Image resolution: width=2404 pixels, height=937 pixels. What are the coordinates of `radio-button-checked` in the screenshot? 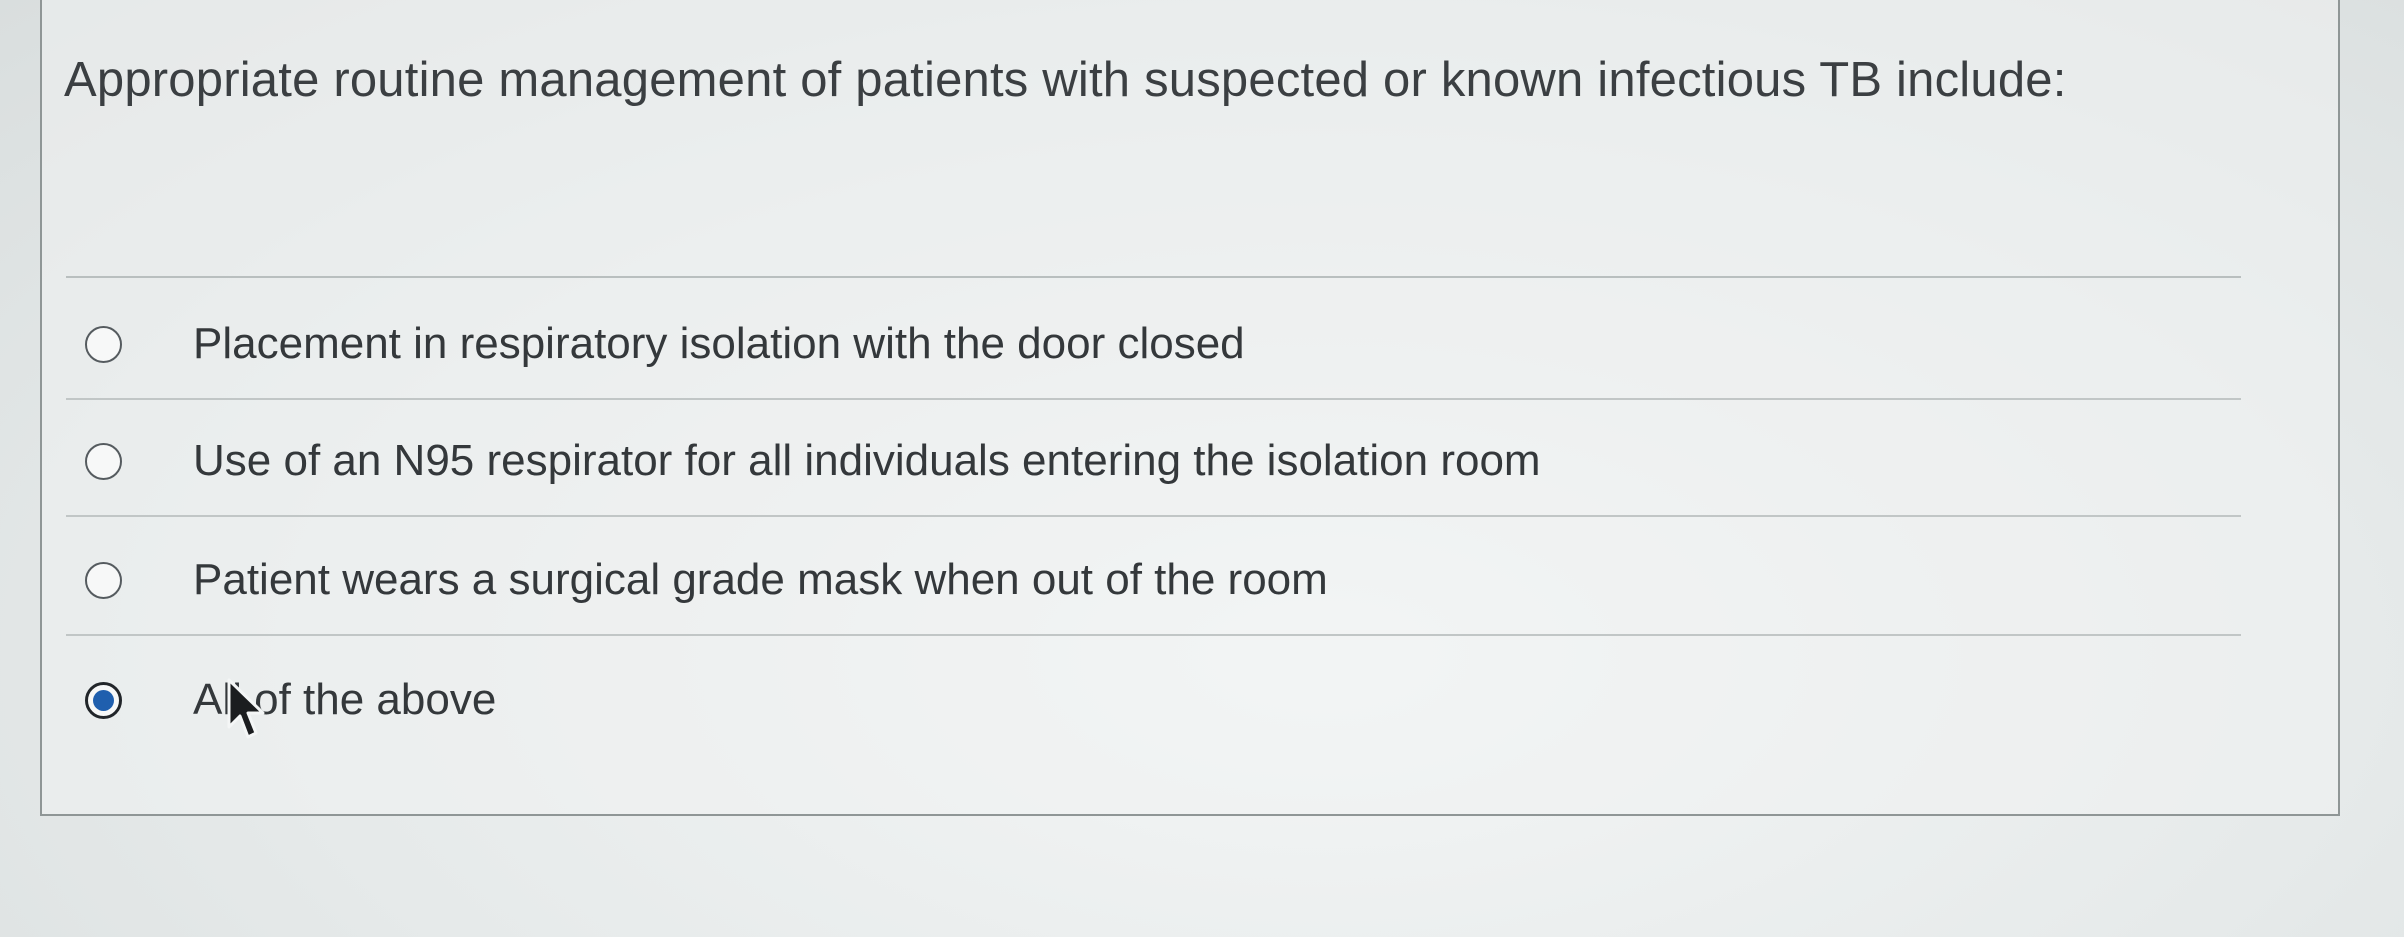 It's located at (103, 700).